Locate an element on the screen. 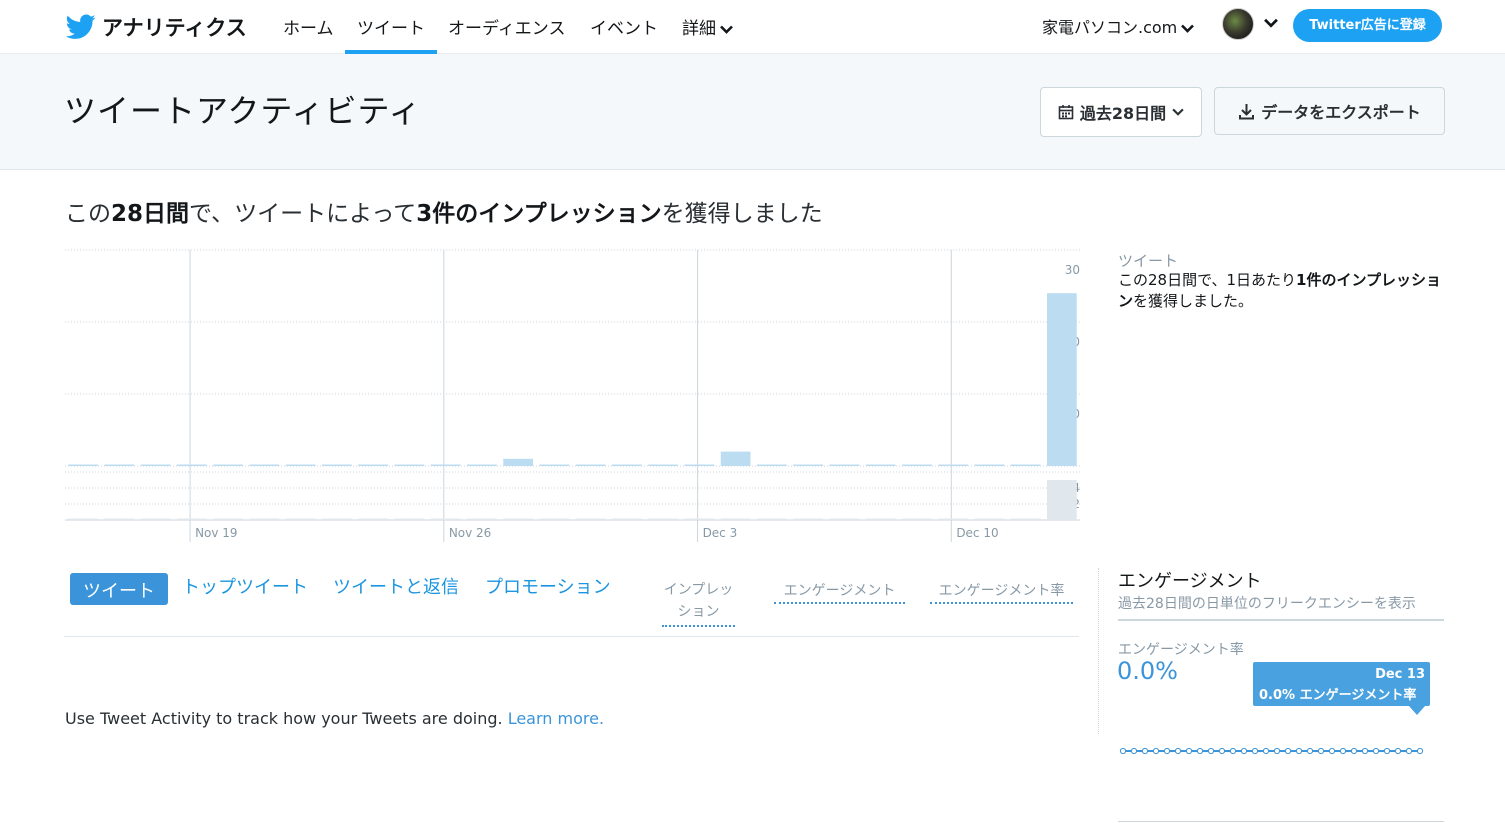  column-engagement-rate: エンゲージメント率 is located at coordinates (1001, 592).